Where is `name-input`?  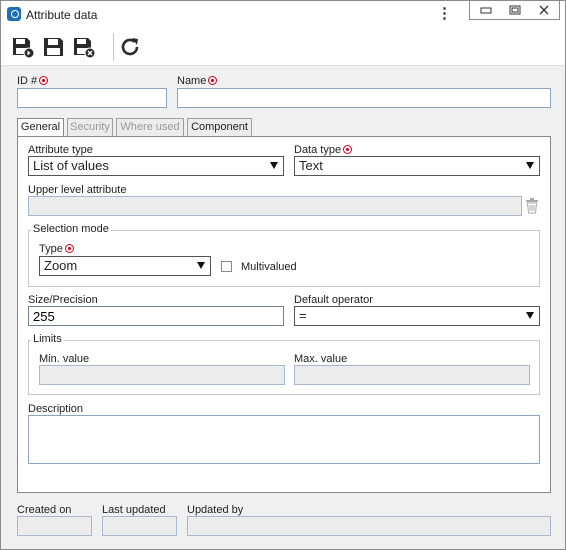 name-input is located at coordinates (364, 98).